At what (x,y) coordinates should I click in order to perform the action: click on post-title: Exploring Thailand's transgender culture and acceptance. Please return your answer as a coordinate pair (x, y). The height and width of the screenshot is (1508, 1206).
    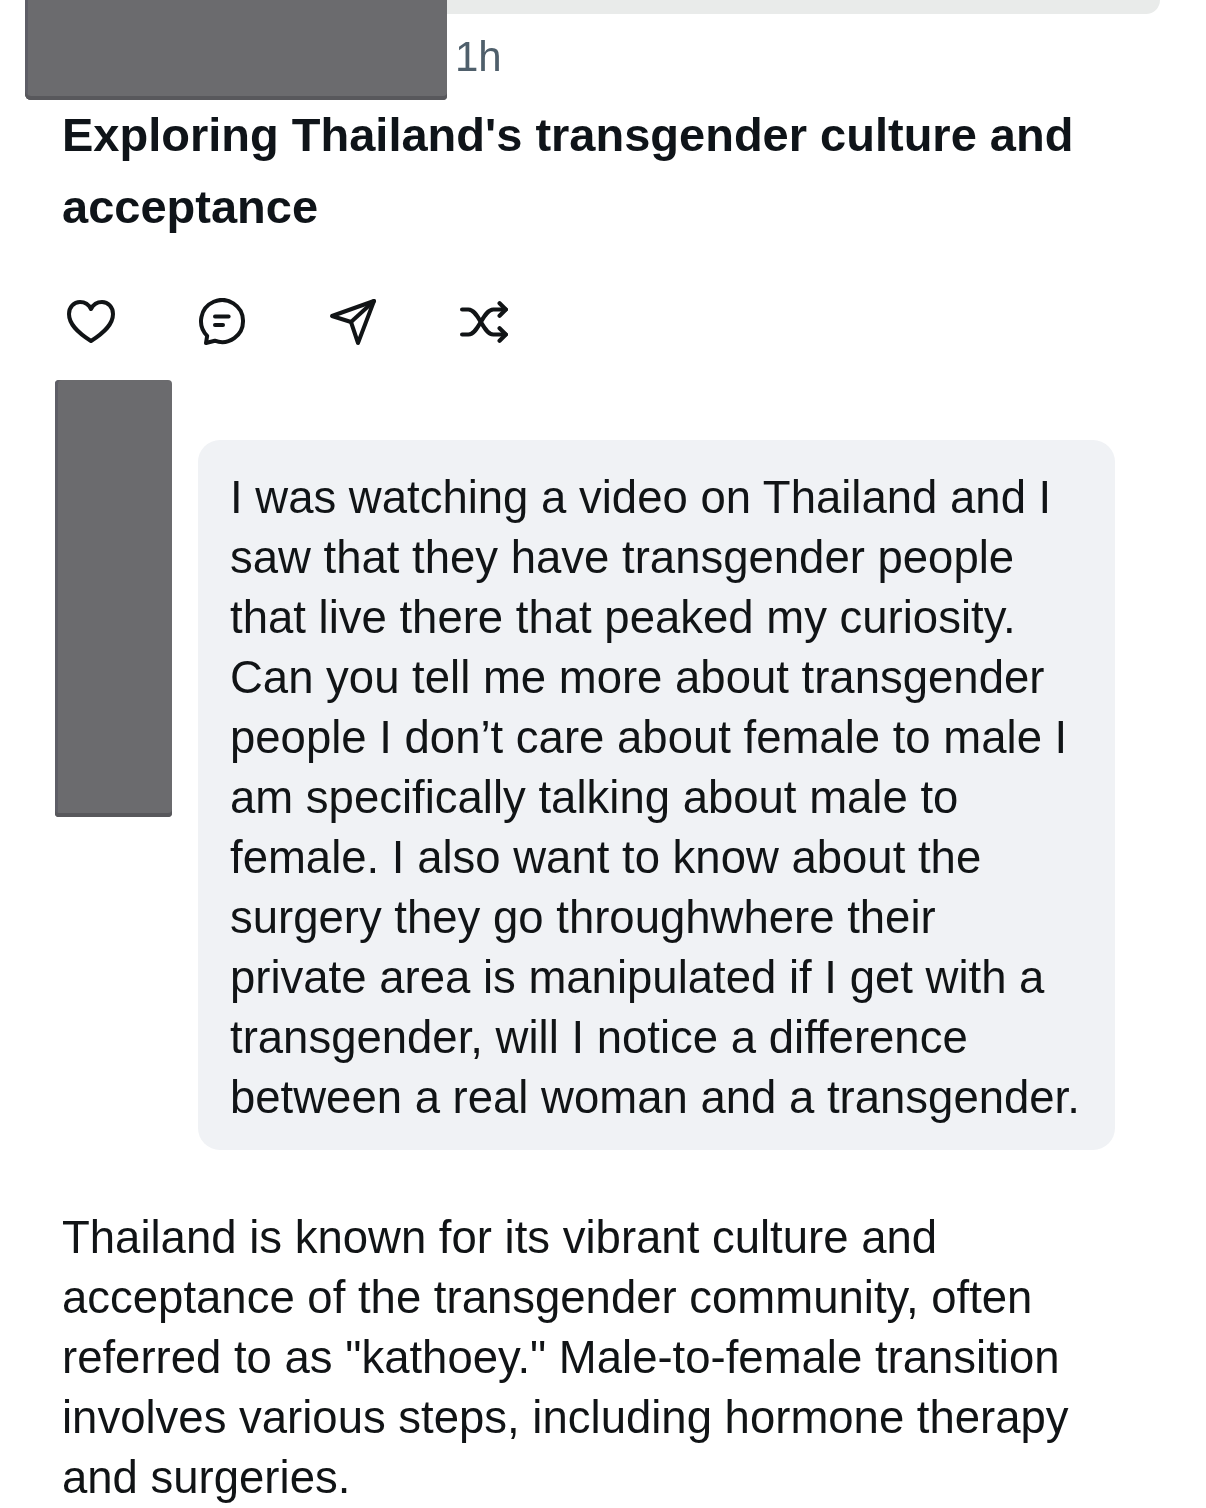
    Looking at the image, I should click on (568, 171).